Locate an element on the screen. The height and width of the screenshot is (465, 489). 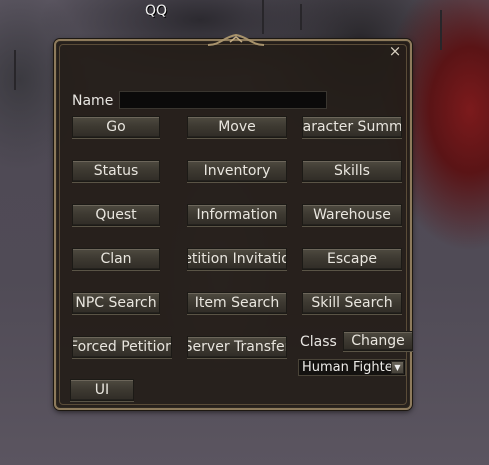
go-button-label: Go is located at coordinates (116, 127).